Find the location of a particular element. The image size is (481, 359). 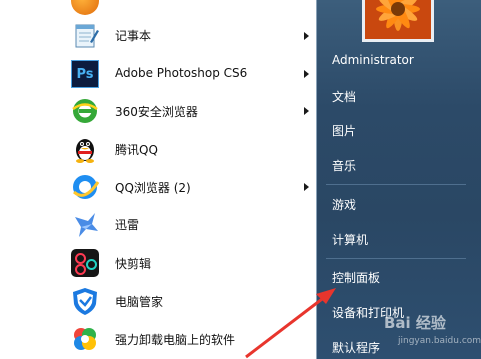

annotation-arrow is located at coordinates (290, 323).